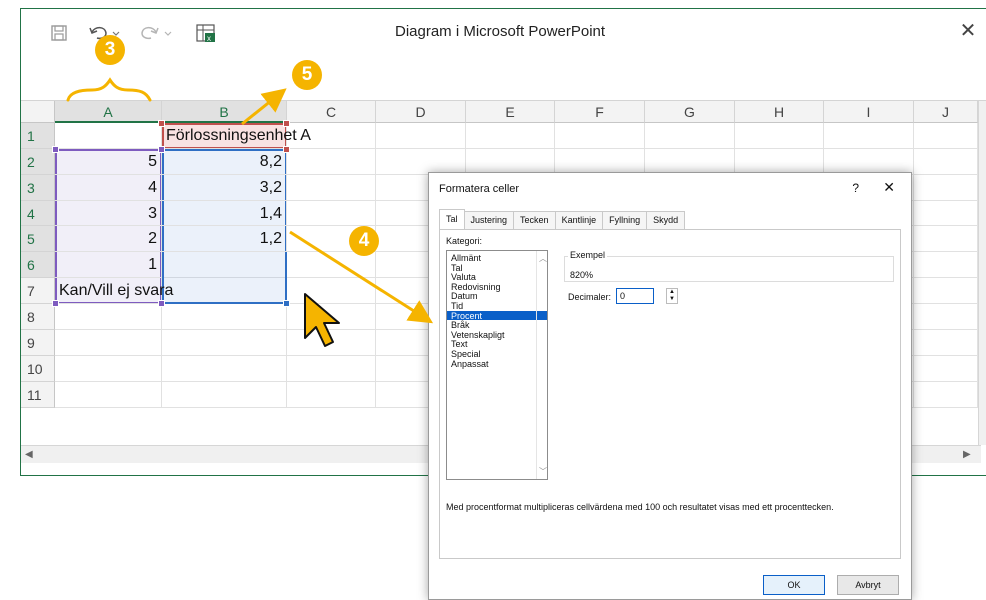 The width and height of the screenshot is (986, 600). What do you see at coordinates (38, 162) in the screenshot?
I see `row-header-2: 2` at bounding box center [38, 162].